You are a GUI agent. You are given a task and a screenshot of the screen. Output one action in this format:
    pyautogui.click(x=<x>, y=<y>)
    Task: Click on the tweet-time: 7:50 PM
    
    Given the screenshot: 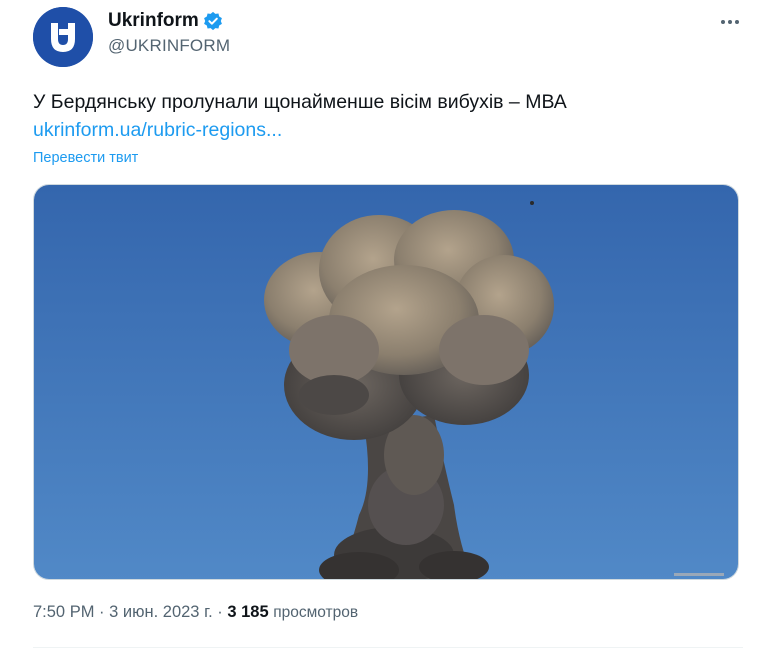 What is the action you would take?
    pyautogui.click(x=63, y=612)
    